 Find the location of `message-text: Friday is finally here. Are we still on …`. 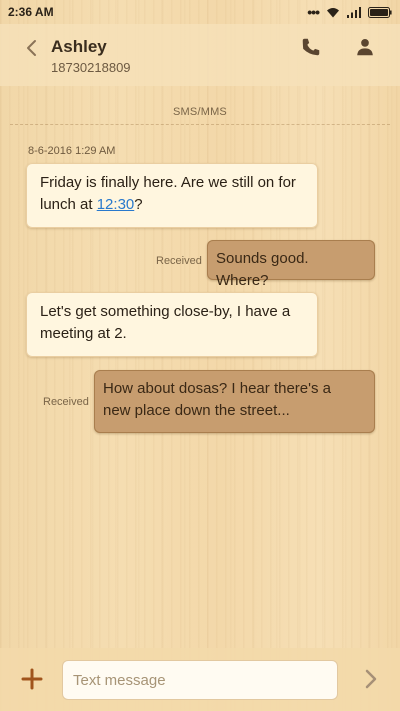

message-text: Friday is finally here. Are we still on … is located at coordinates (168, 193).